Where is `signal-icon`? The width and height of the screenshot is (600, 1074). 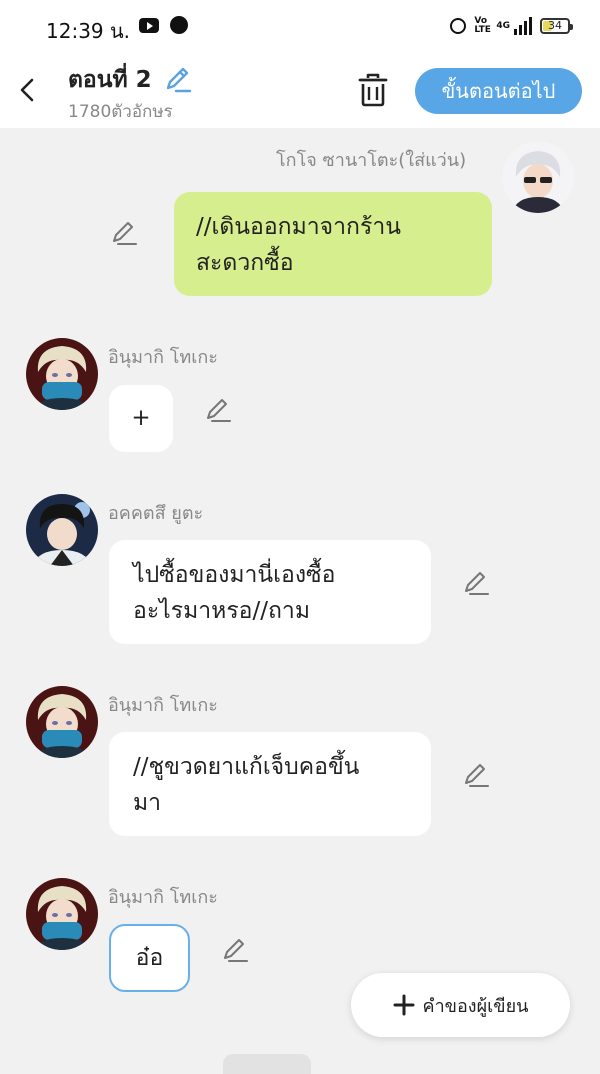
signal-icon is located at coordinates (523, 26).